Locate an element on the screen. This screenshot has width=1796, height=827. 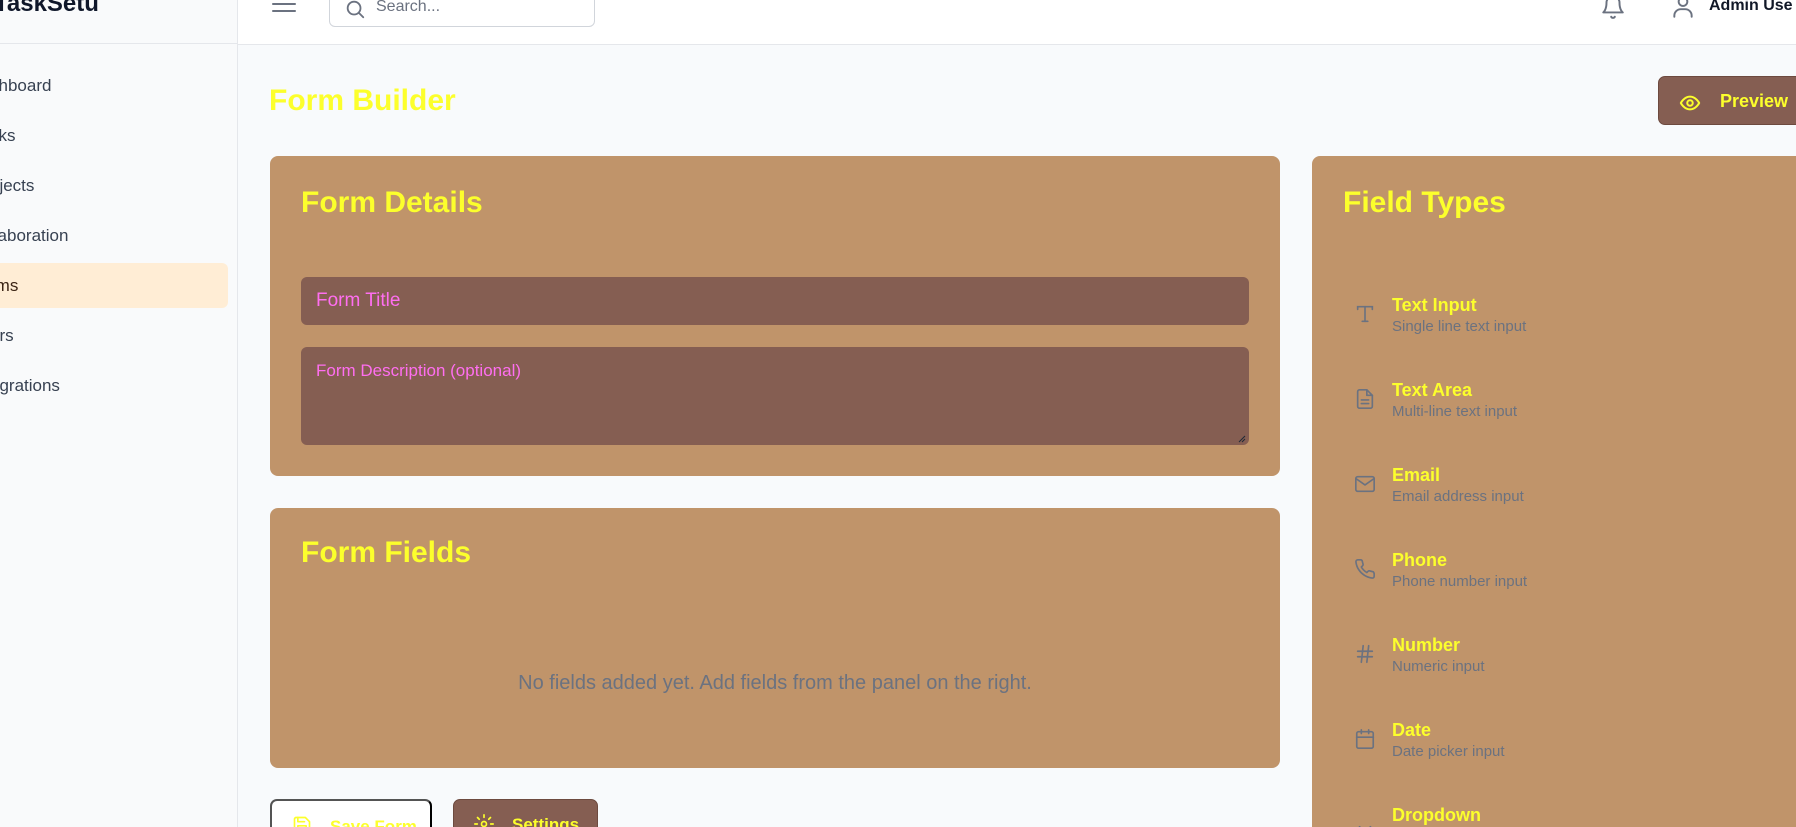
bell-icon is located at coordinates (1613, 10).